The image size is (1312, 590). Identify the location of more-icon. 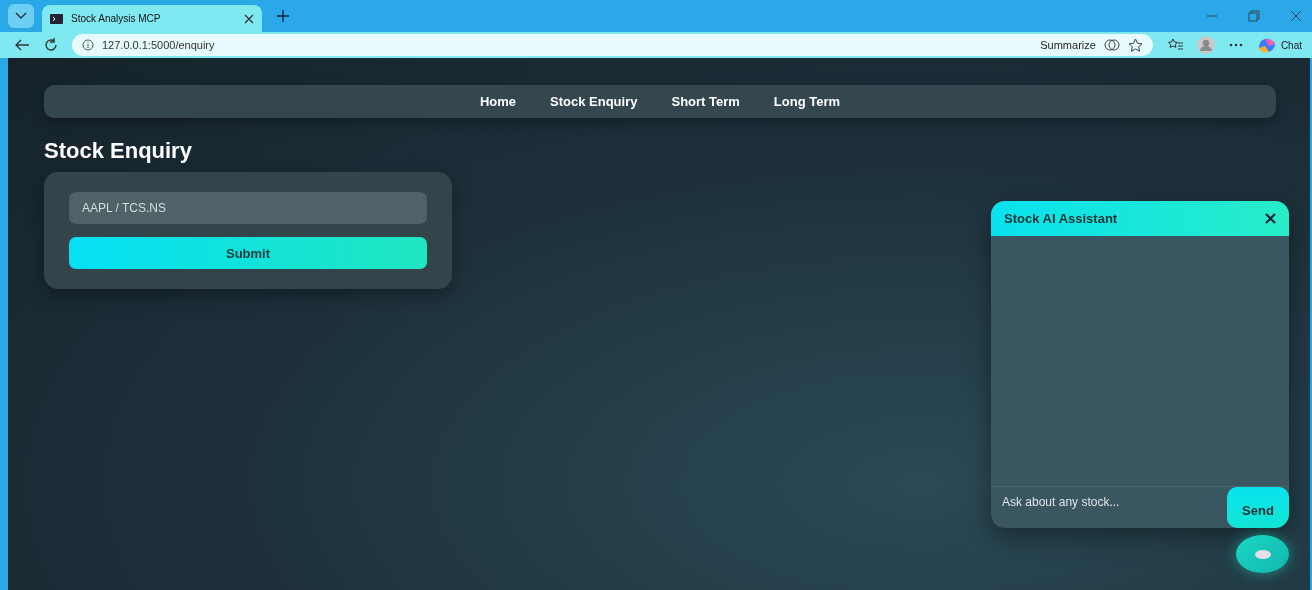
(1235, 45).